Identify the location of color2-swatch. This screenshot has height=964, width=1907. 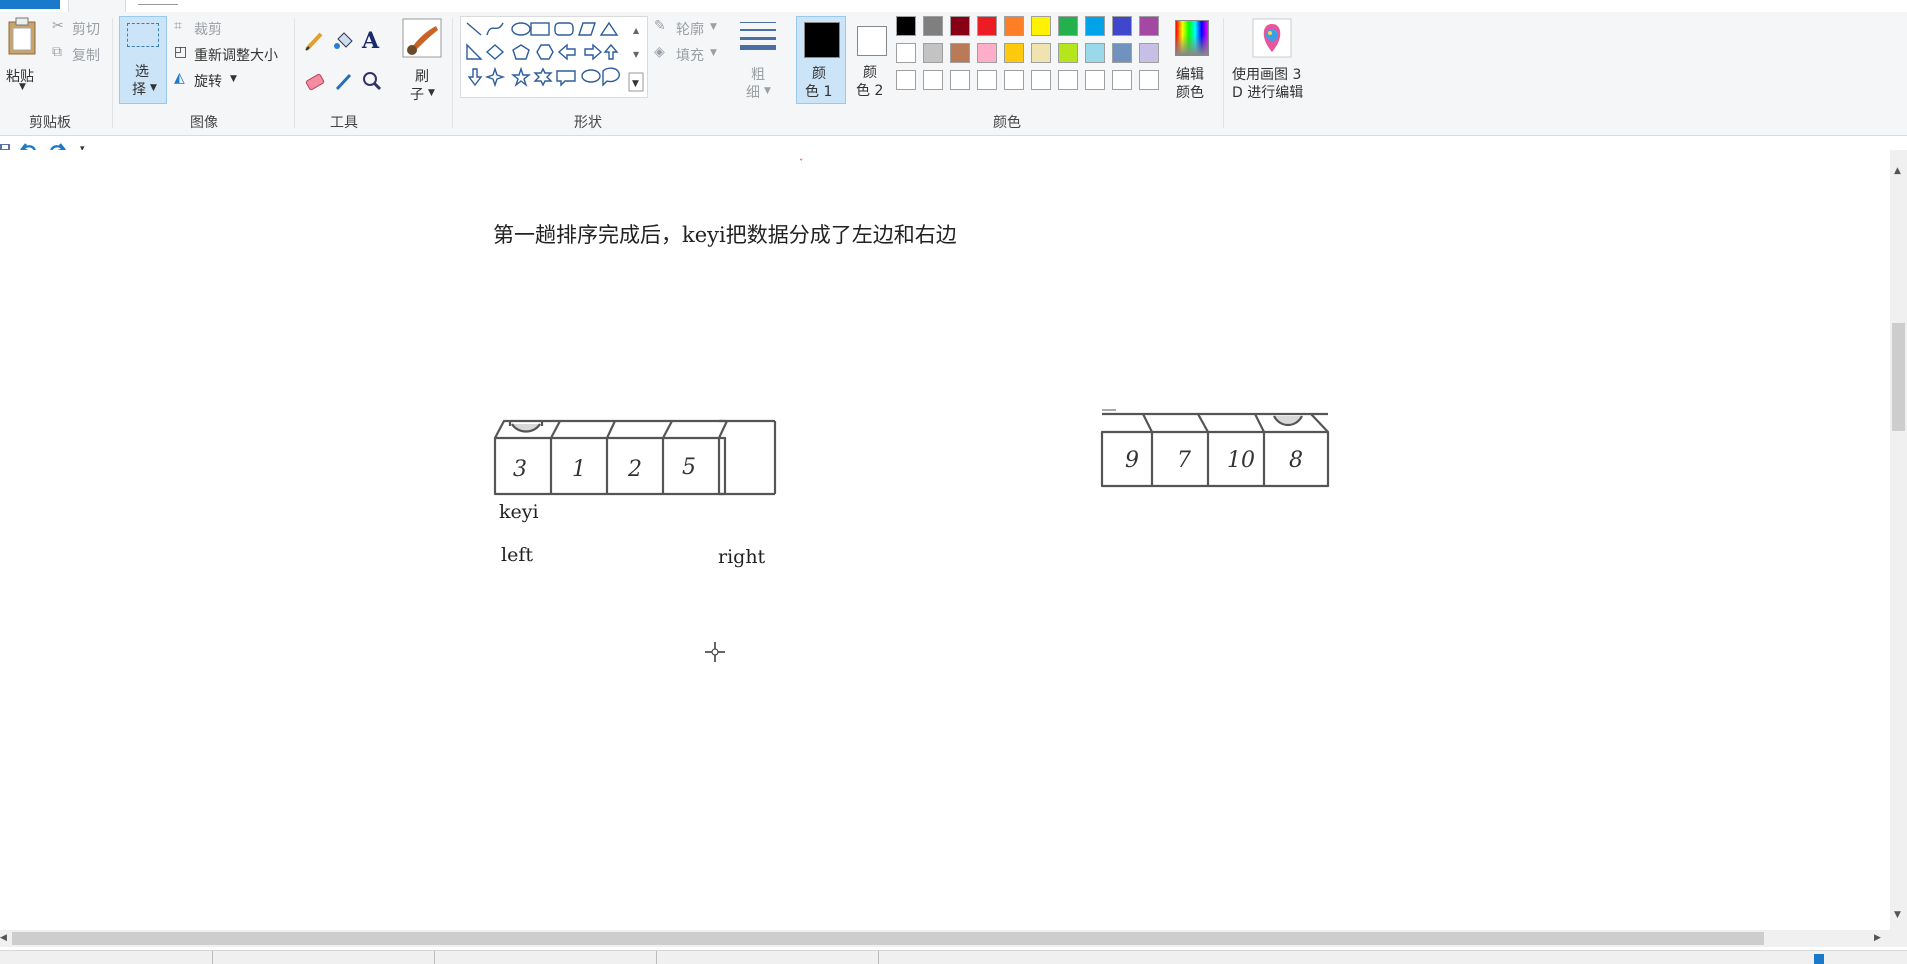
(872, 41).